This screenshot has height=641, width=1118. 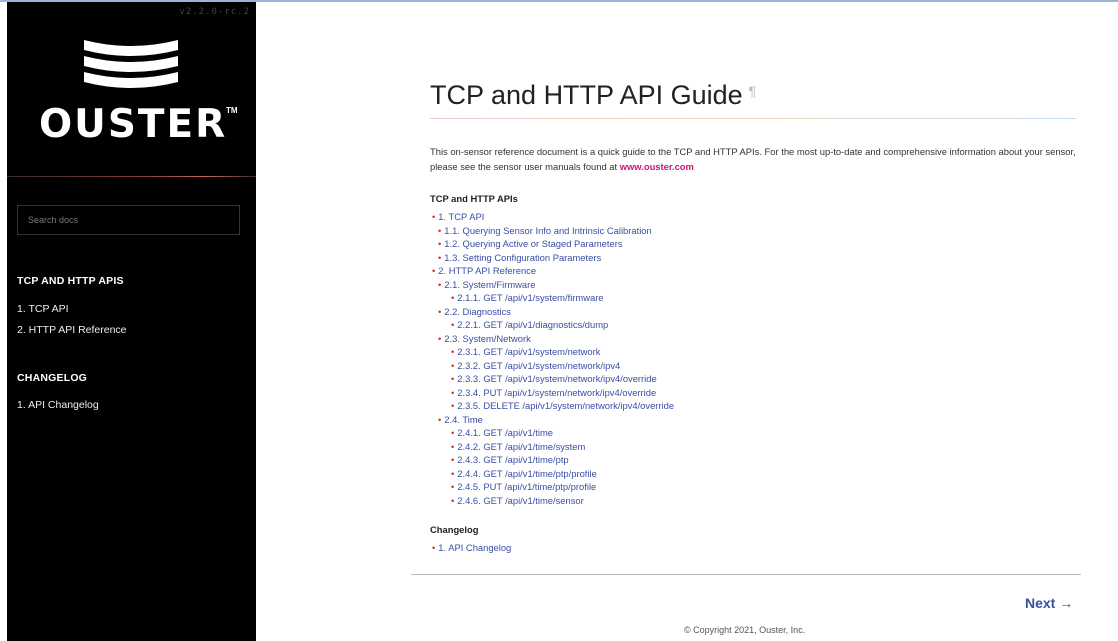 I want to click on toc-link: 2.4. Time, so click(x=463, y=419).